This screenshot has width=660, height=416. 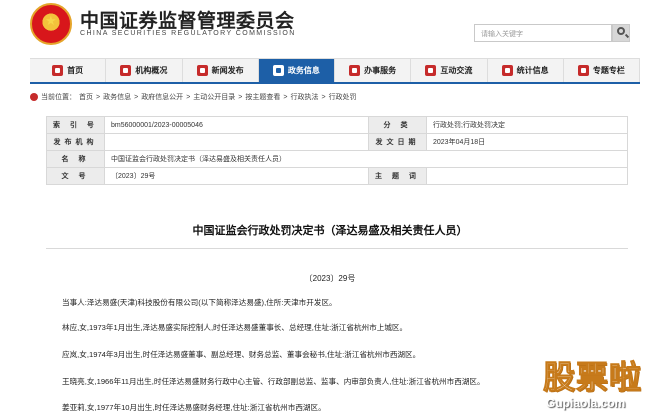 I want to click on nav-item-government-info: 政务信息, so click(x=296, y=70).